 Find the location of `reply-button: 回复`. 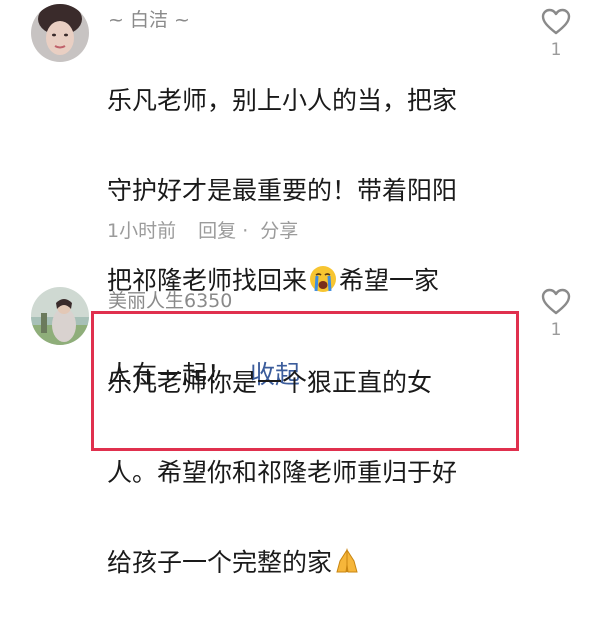

reply-button: 回复 is located at coordinates (217, 231).